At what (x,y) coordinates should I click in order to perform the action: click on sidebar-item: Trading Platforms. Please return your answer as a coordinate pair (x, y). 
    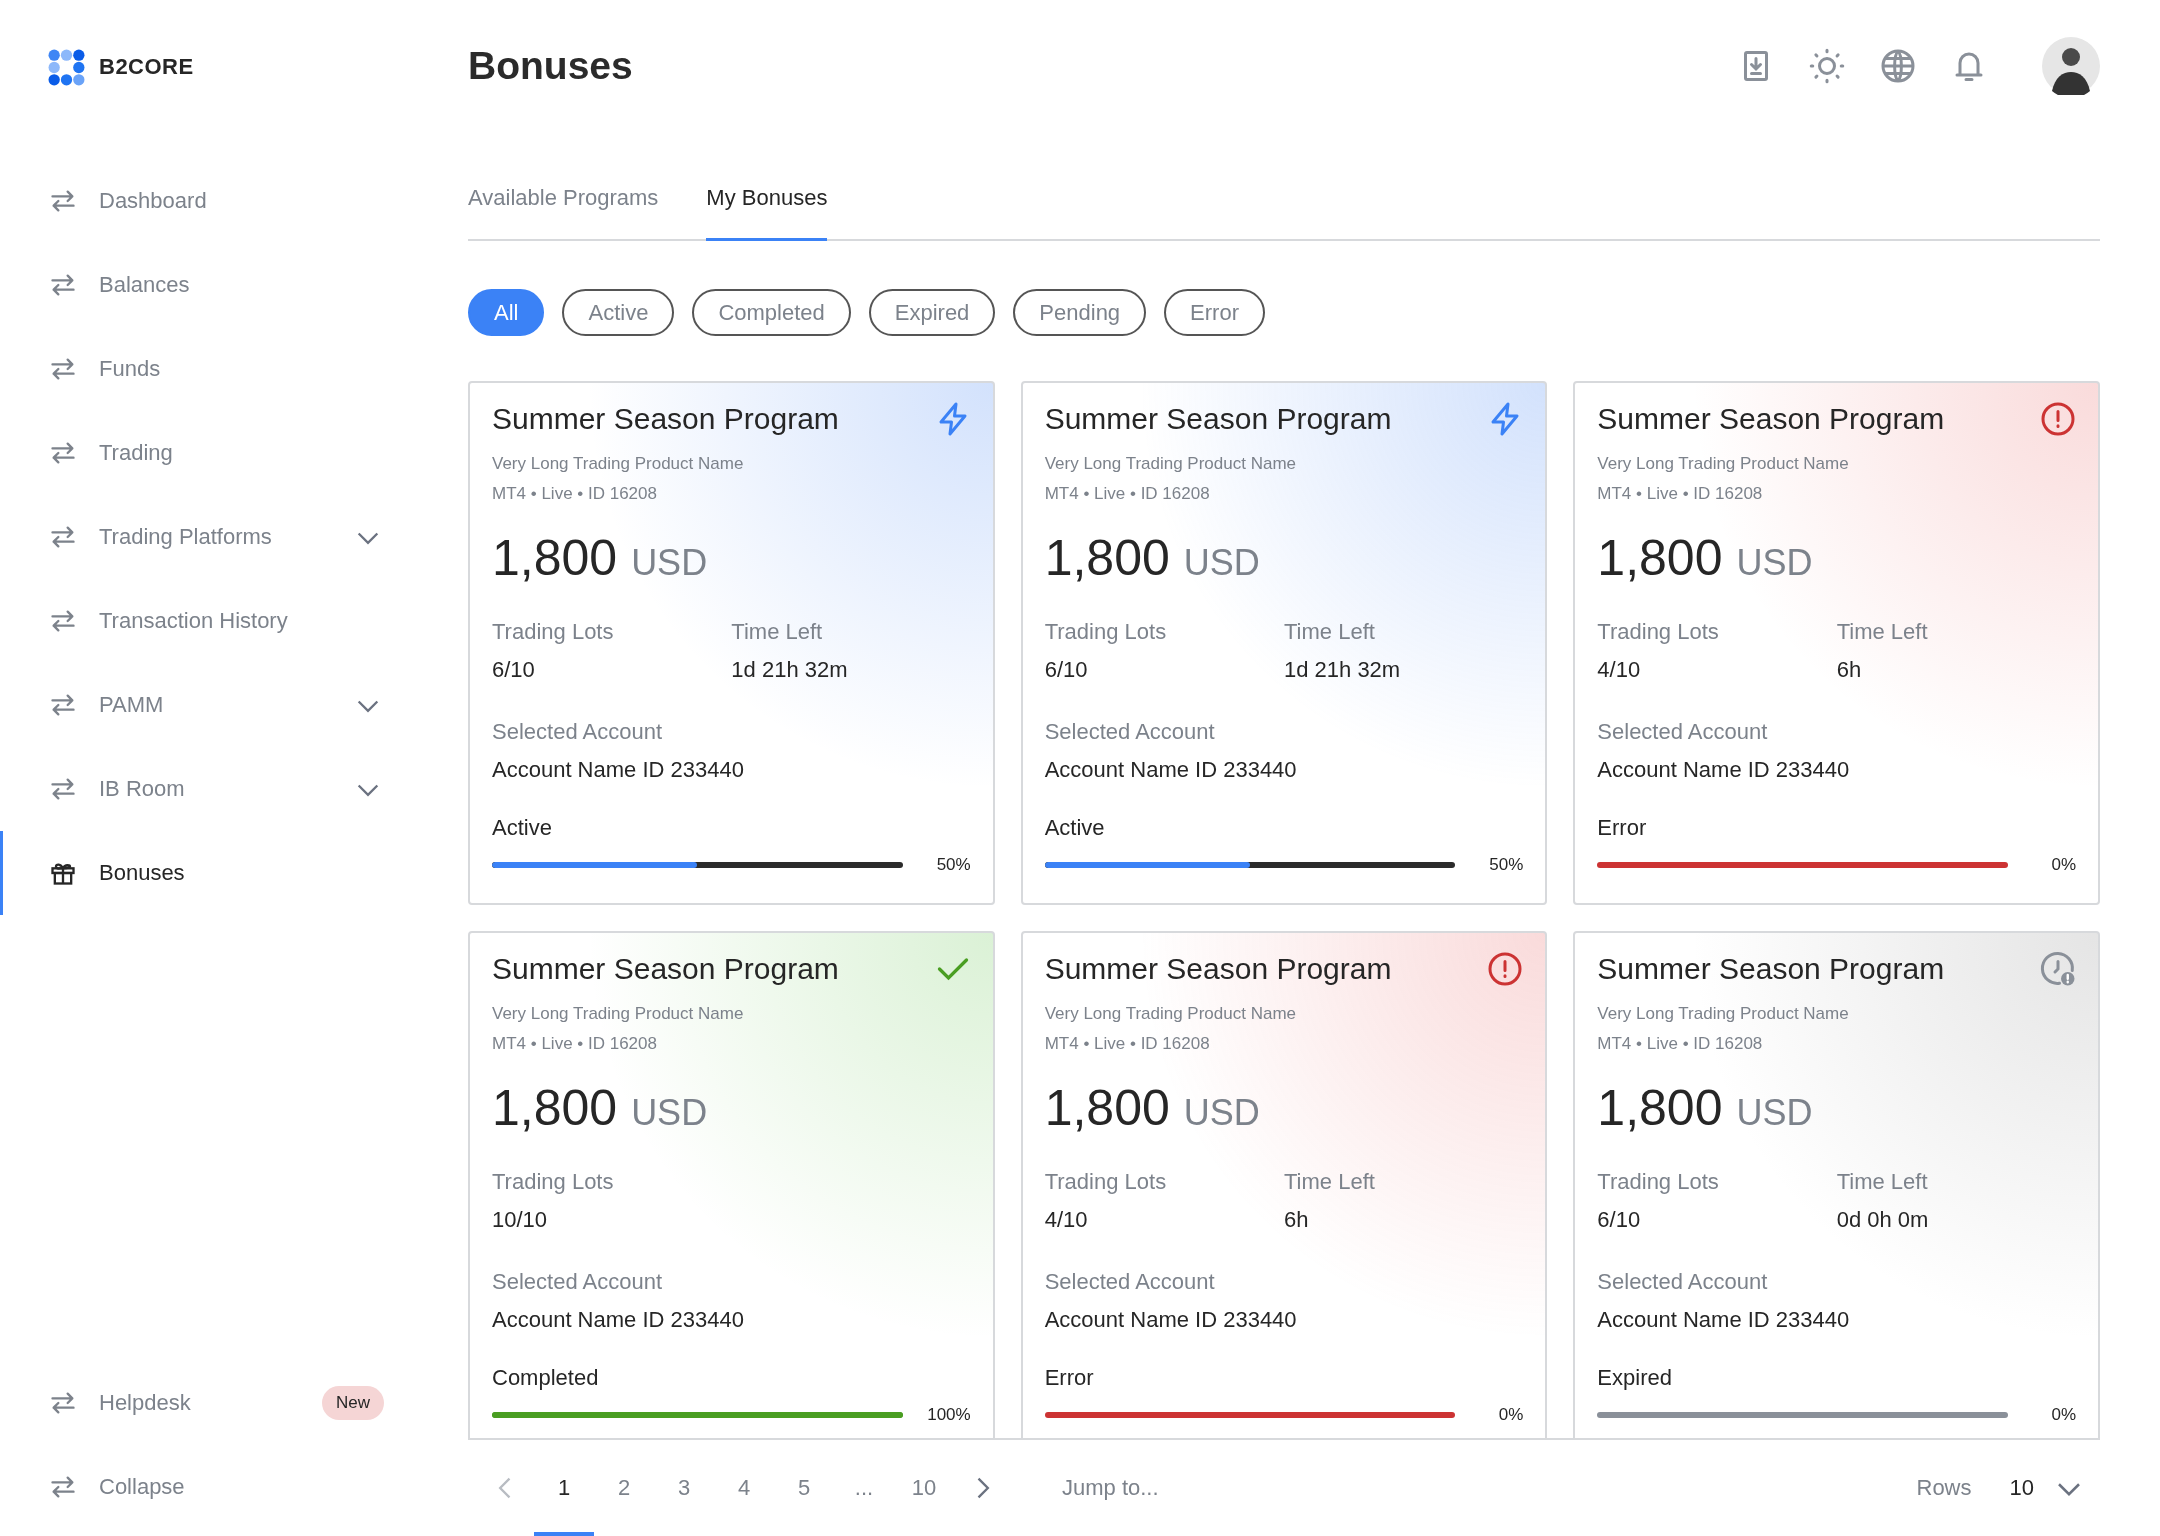
    Looking at the image, I should click on (215, 537).